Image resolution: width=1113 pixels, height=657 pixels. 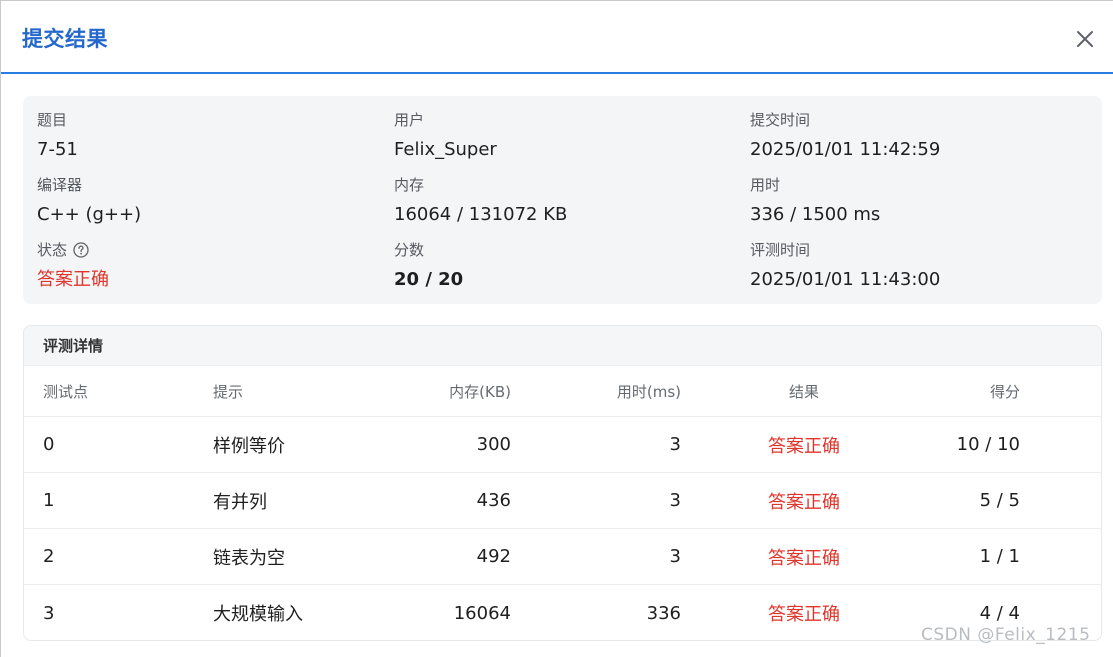 I want to click on testcase-score: 5 / 5, so click(x=999, y=500).